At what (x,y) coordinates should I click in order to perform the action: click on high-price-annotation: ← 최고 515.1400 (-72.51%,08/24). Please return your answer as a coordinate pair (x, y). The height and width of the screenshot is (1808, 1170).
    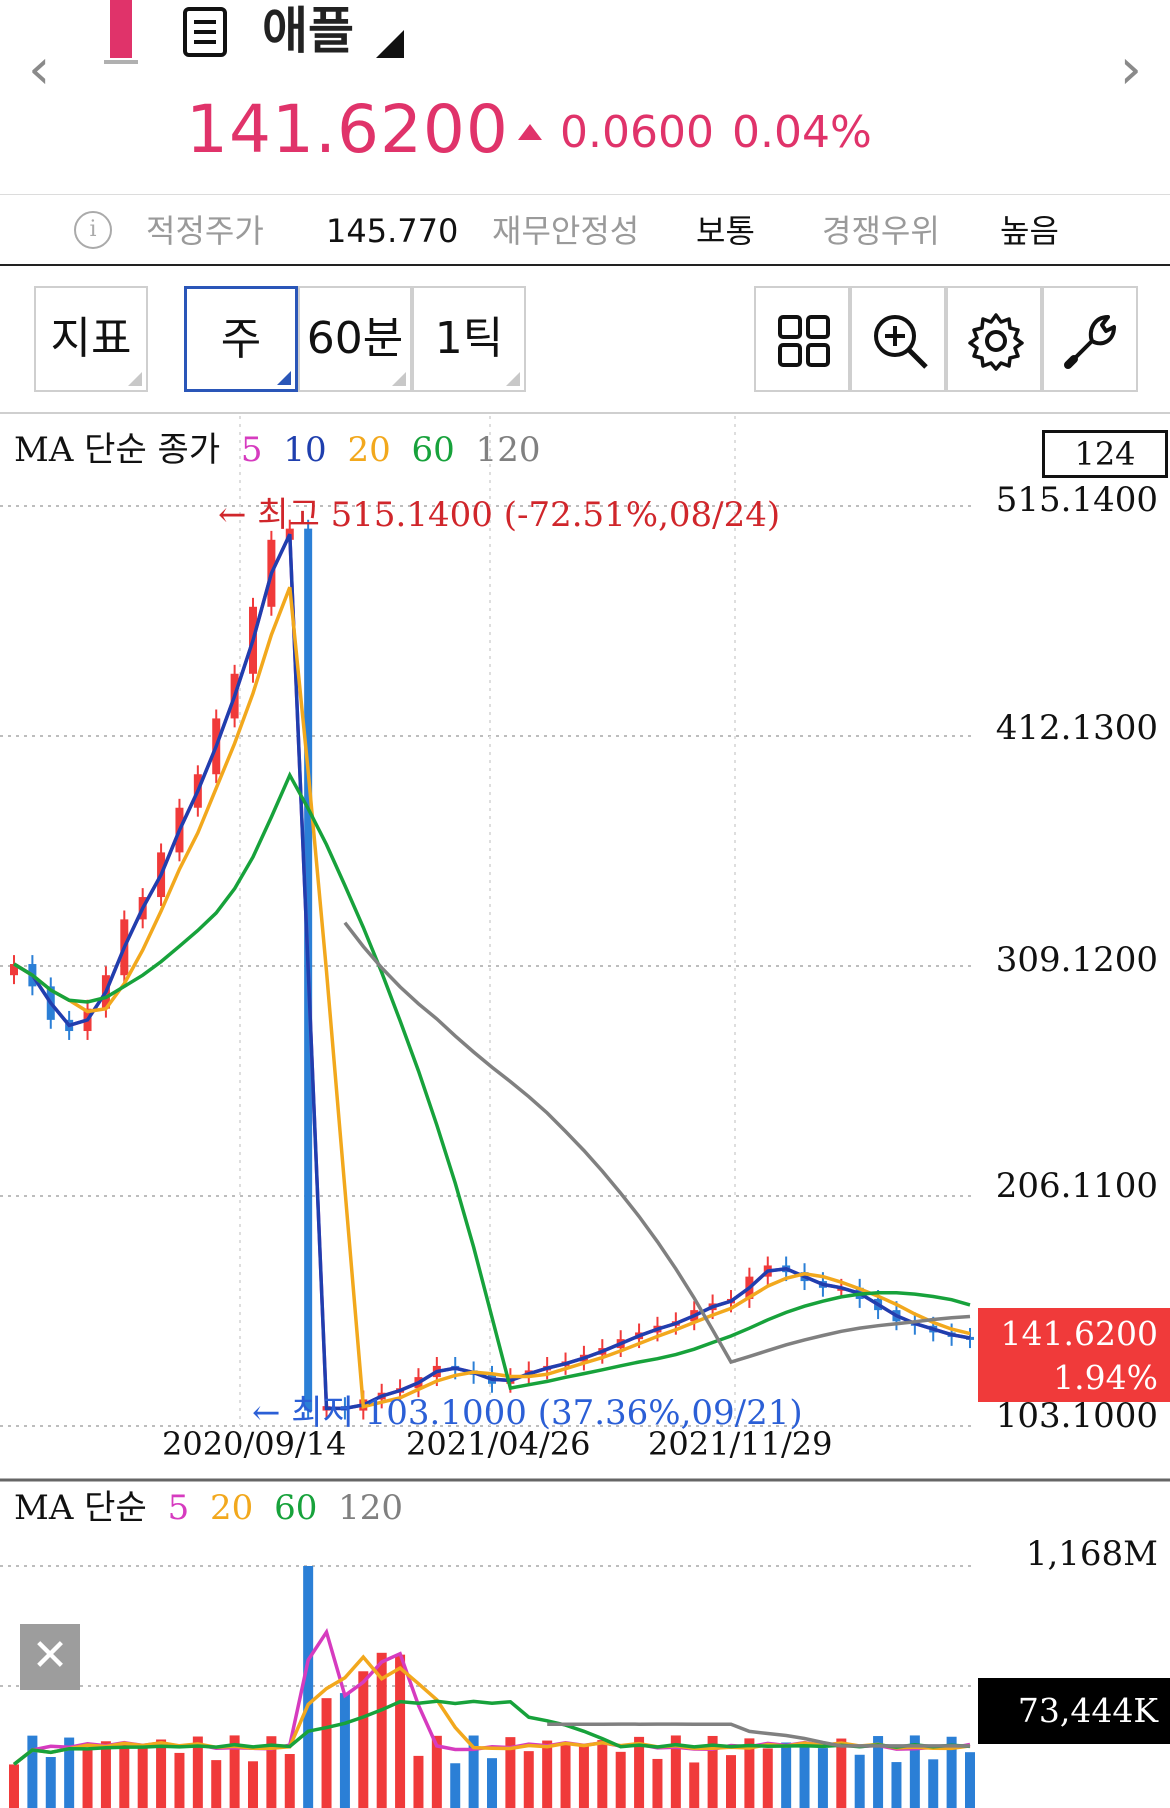
    Looking at the image, I should click on (499, 515).